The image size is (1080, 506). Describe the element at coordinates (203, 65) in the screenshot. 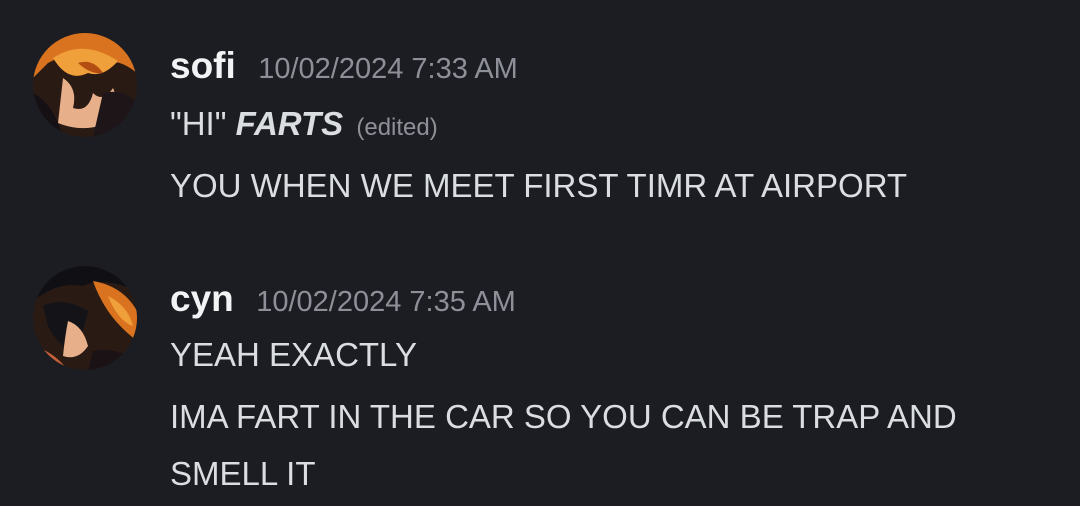

I see `username: sofi` at that location.